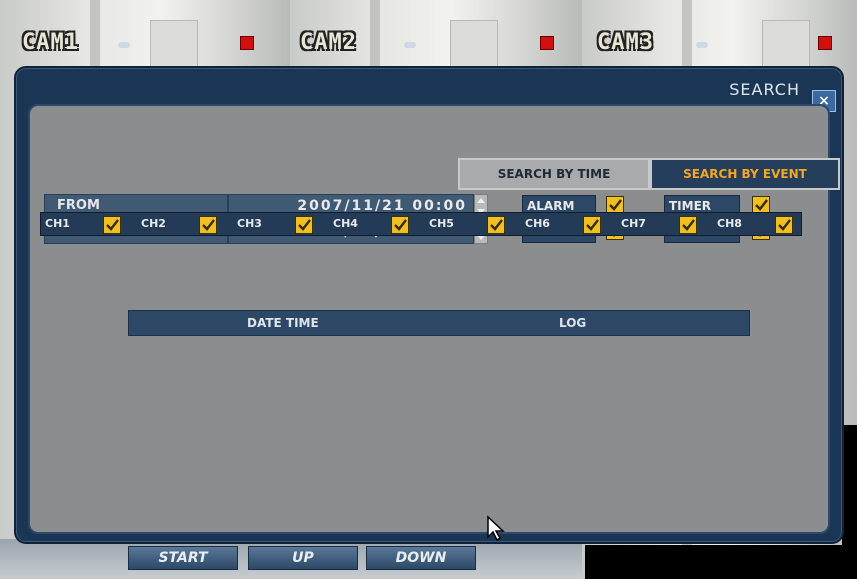 This screenshot has height=579, width=857. What do you see at coordinates (153, 223) in the screenshot?
I see `channel-label-2: CH2` at bounding box center [153, 223].